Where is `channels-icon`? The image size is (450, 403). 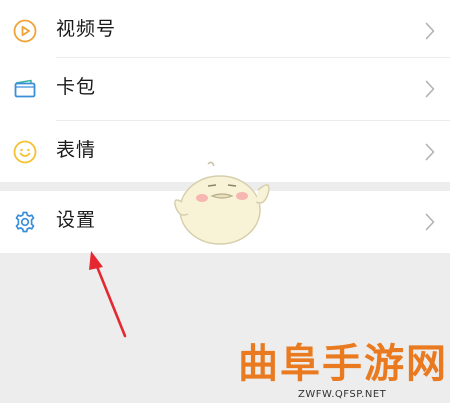 channels-icon is located at coordinates (25, 31).